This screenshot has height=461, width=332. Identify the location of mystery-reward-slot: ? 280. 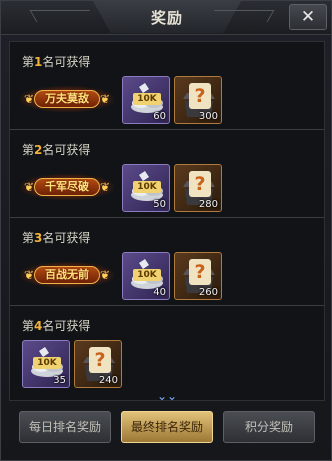
(198, 188).